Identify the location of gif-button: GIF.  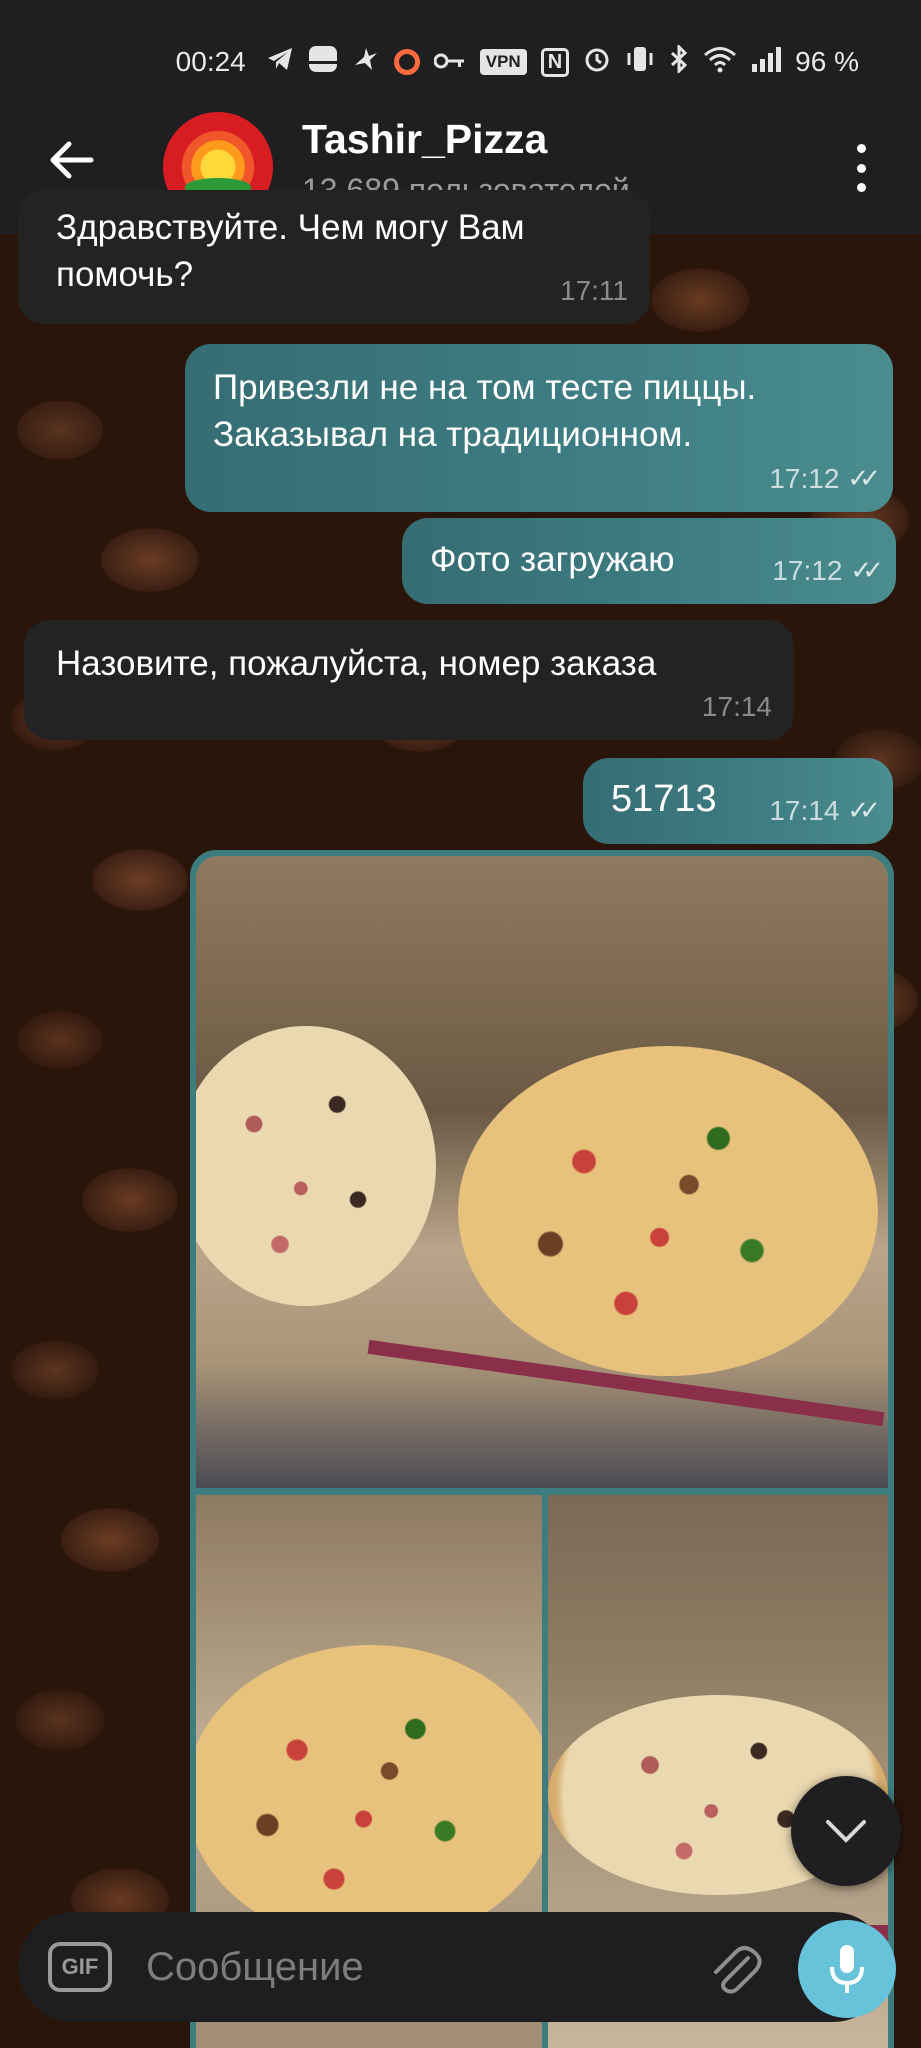
(80, 1967).